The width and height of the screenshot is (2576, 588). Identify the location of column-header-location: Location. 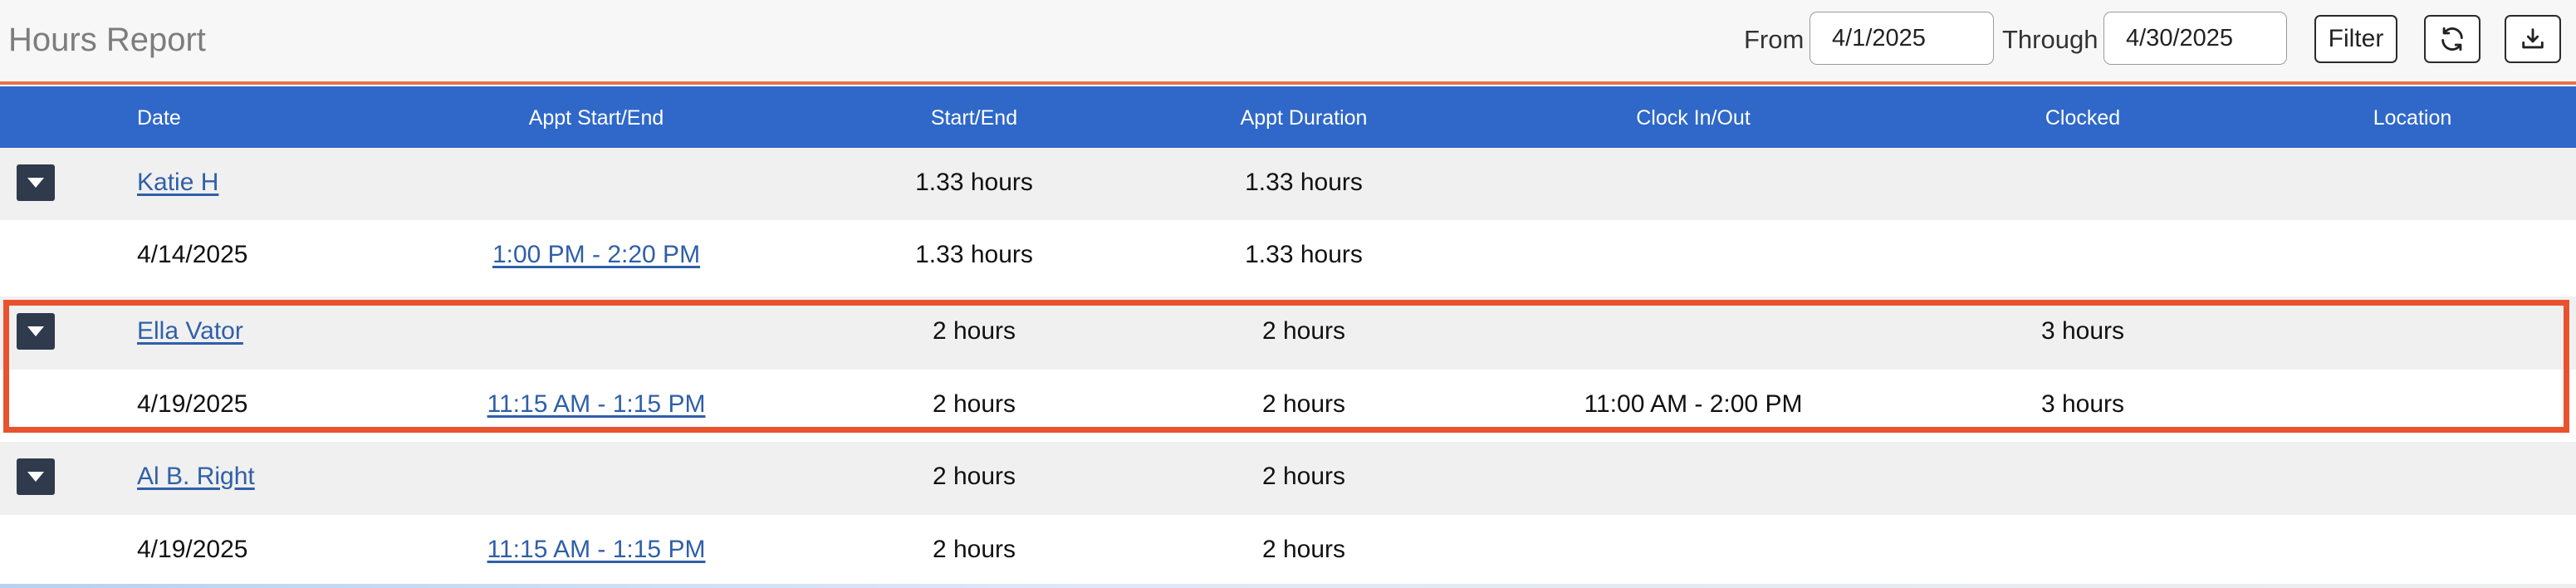
(2413, 118).